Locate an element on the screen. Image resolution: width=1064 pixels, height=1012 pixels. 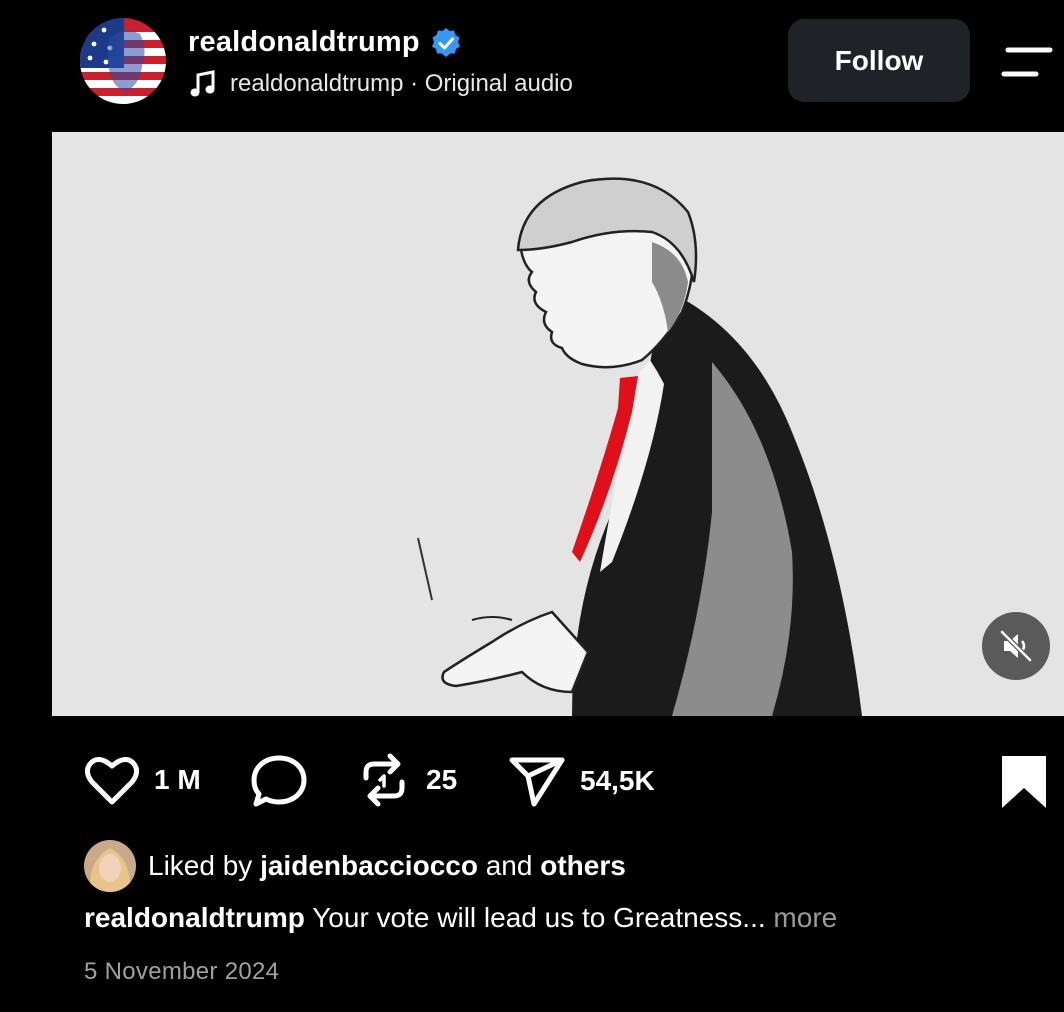
caption-more-link: more is located at coordinates (805, 917).